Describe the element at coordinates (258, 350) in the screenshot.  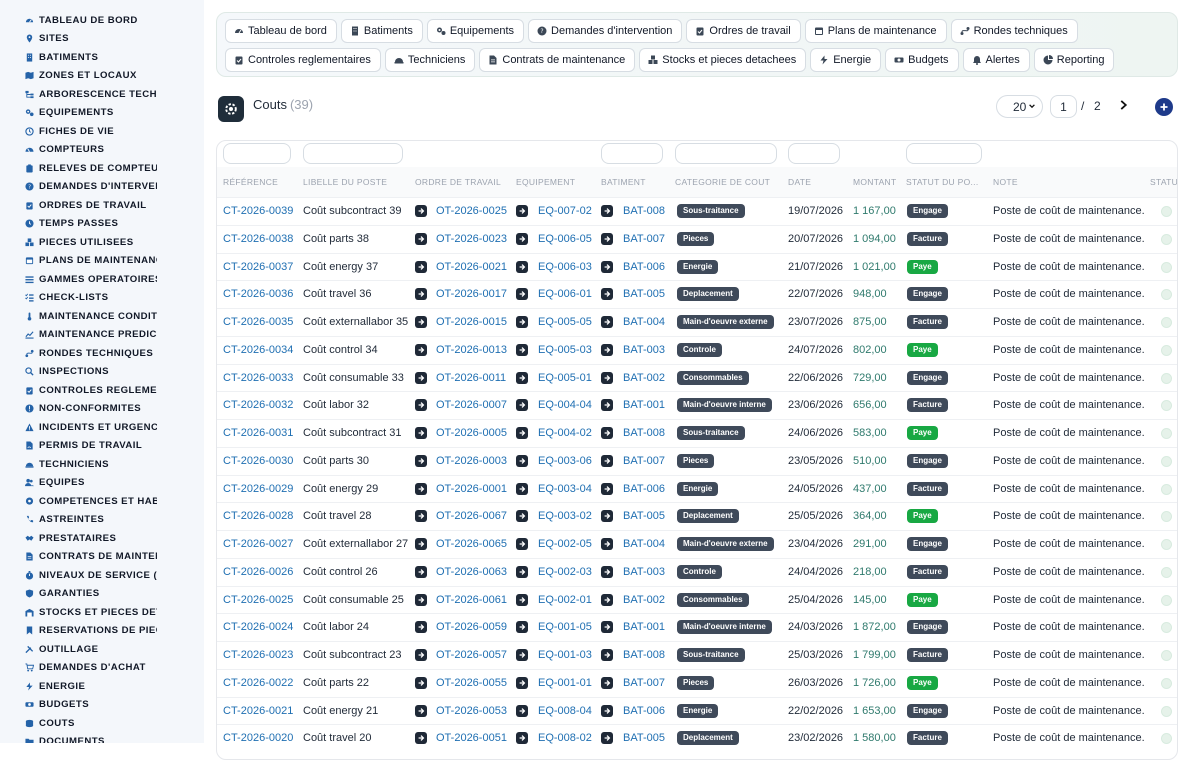
I see `reference-link: CT-2026-0034` at that location.